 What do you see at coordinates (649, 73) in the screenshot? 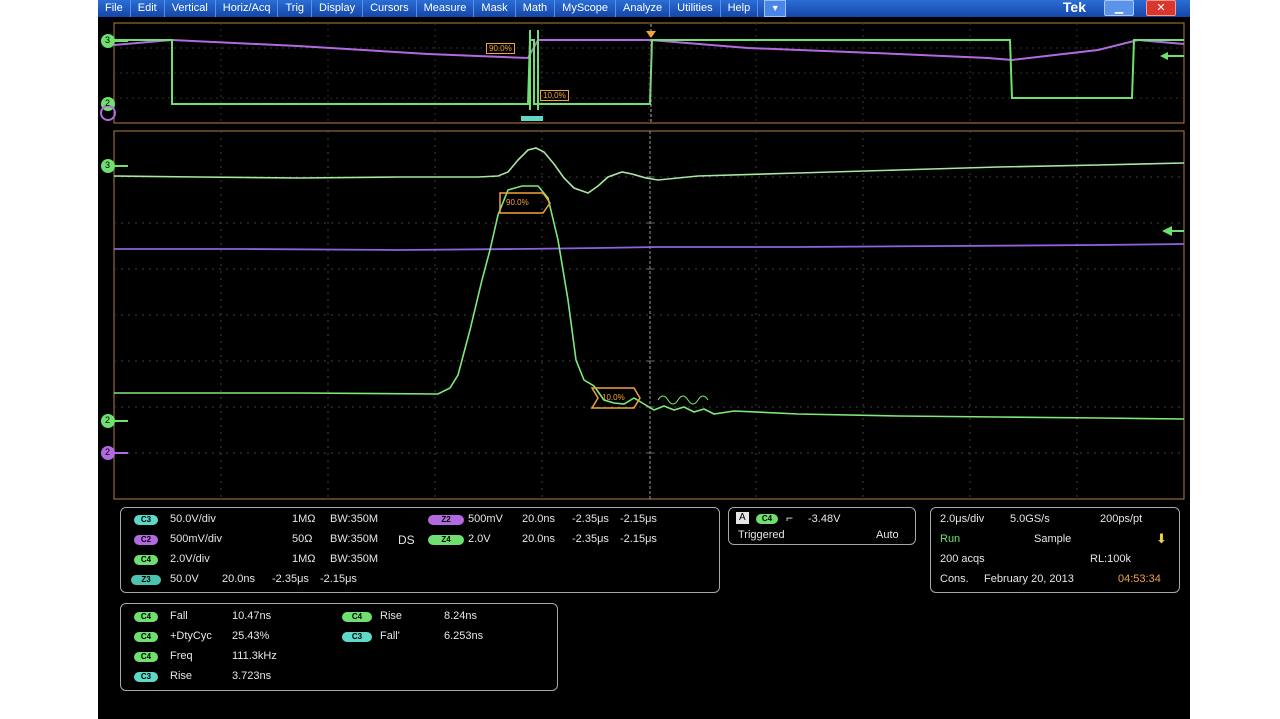
I see `overview-grid` at bounding box center [649, 73].